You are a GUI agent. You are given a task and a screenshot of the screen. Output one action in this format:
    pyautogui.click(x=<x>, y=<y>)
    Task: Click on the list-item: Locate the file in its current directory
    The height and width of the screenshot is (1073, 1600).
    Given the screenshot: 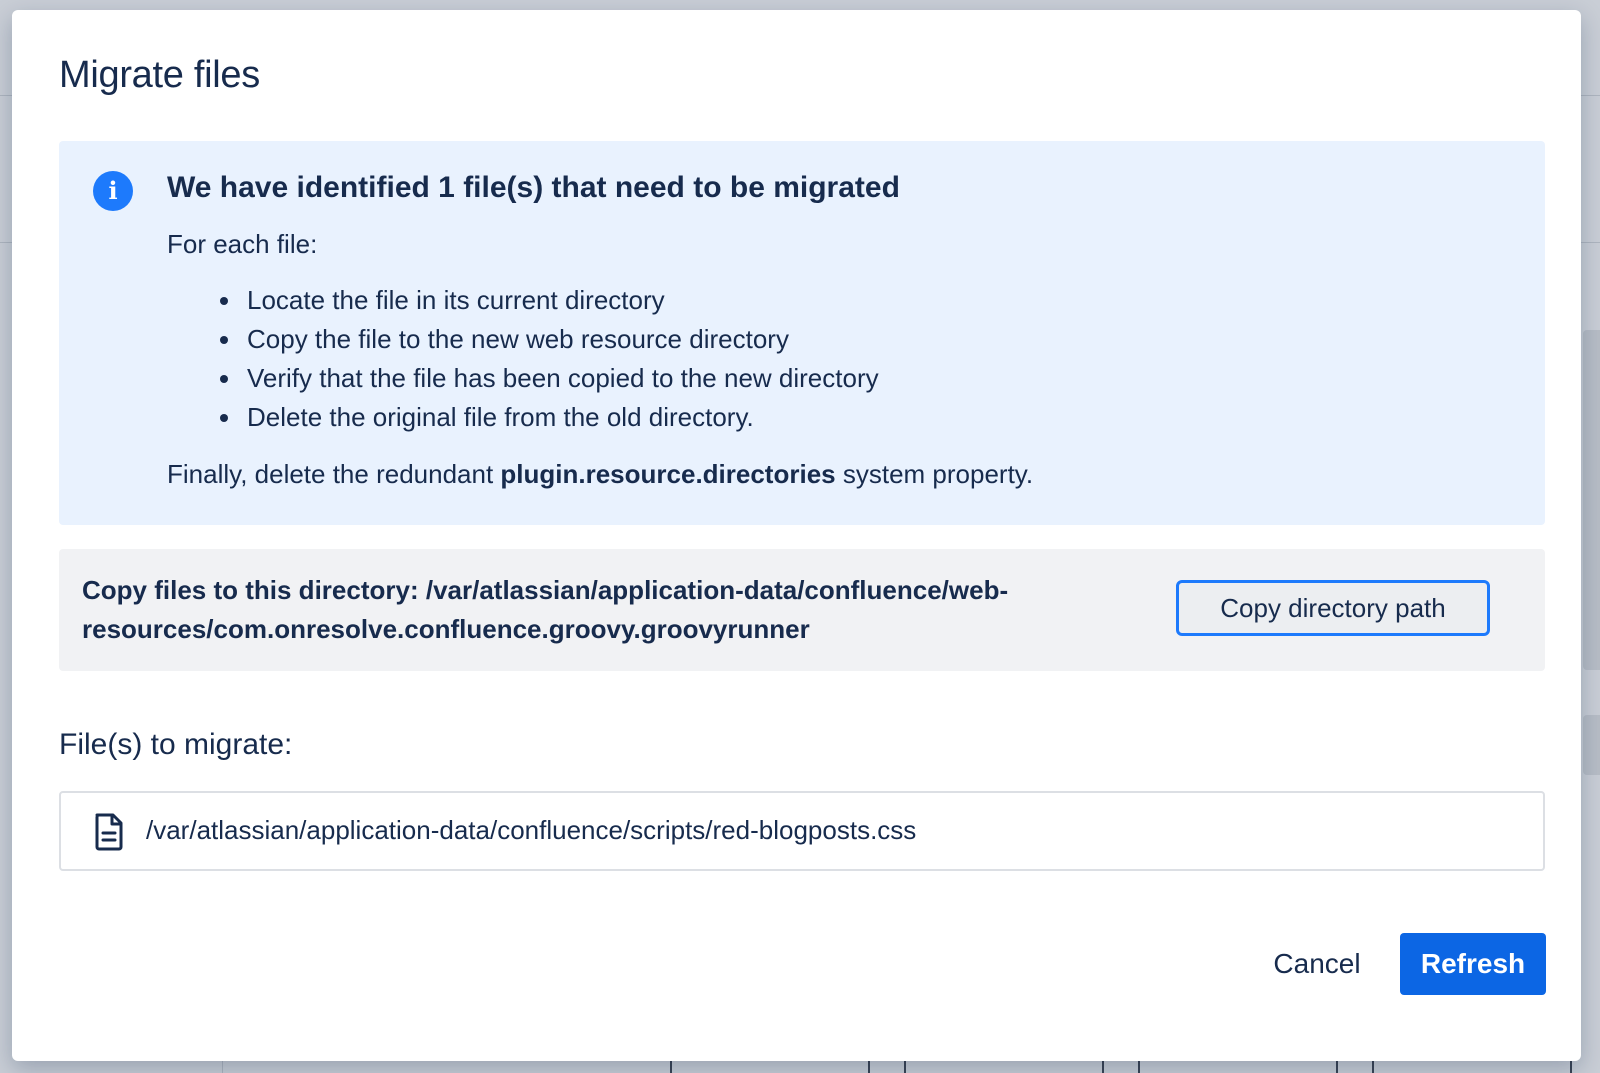 What is the action you would take?
    pyautogui.click(x=561, y=300)
    